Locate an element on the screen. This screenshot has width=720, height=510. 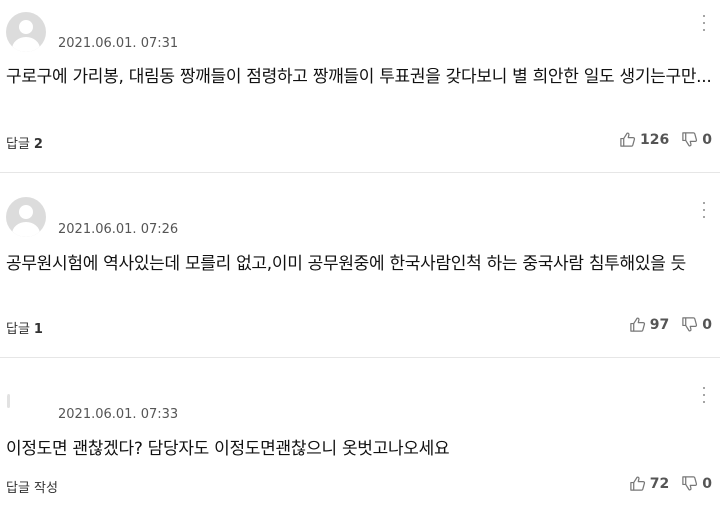
vote-controls: 72 0 is located at coordinates (670, 483).